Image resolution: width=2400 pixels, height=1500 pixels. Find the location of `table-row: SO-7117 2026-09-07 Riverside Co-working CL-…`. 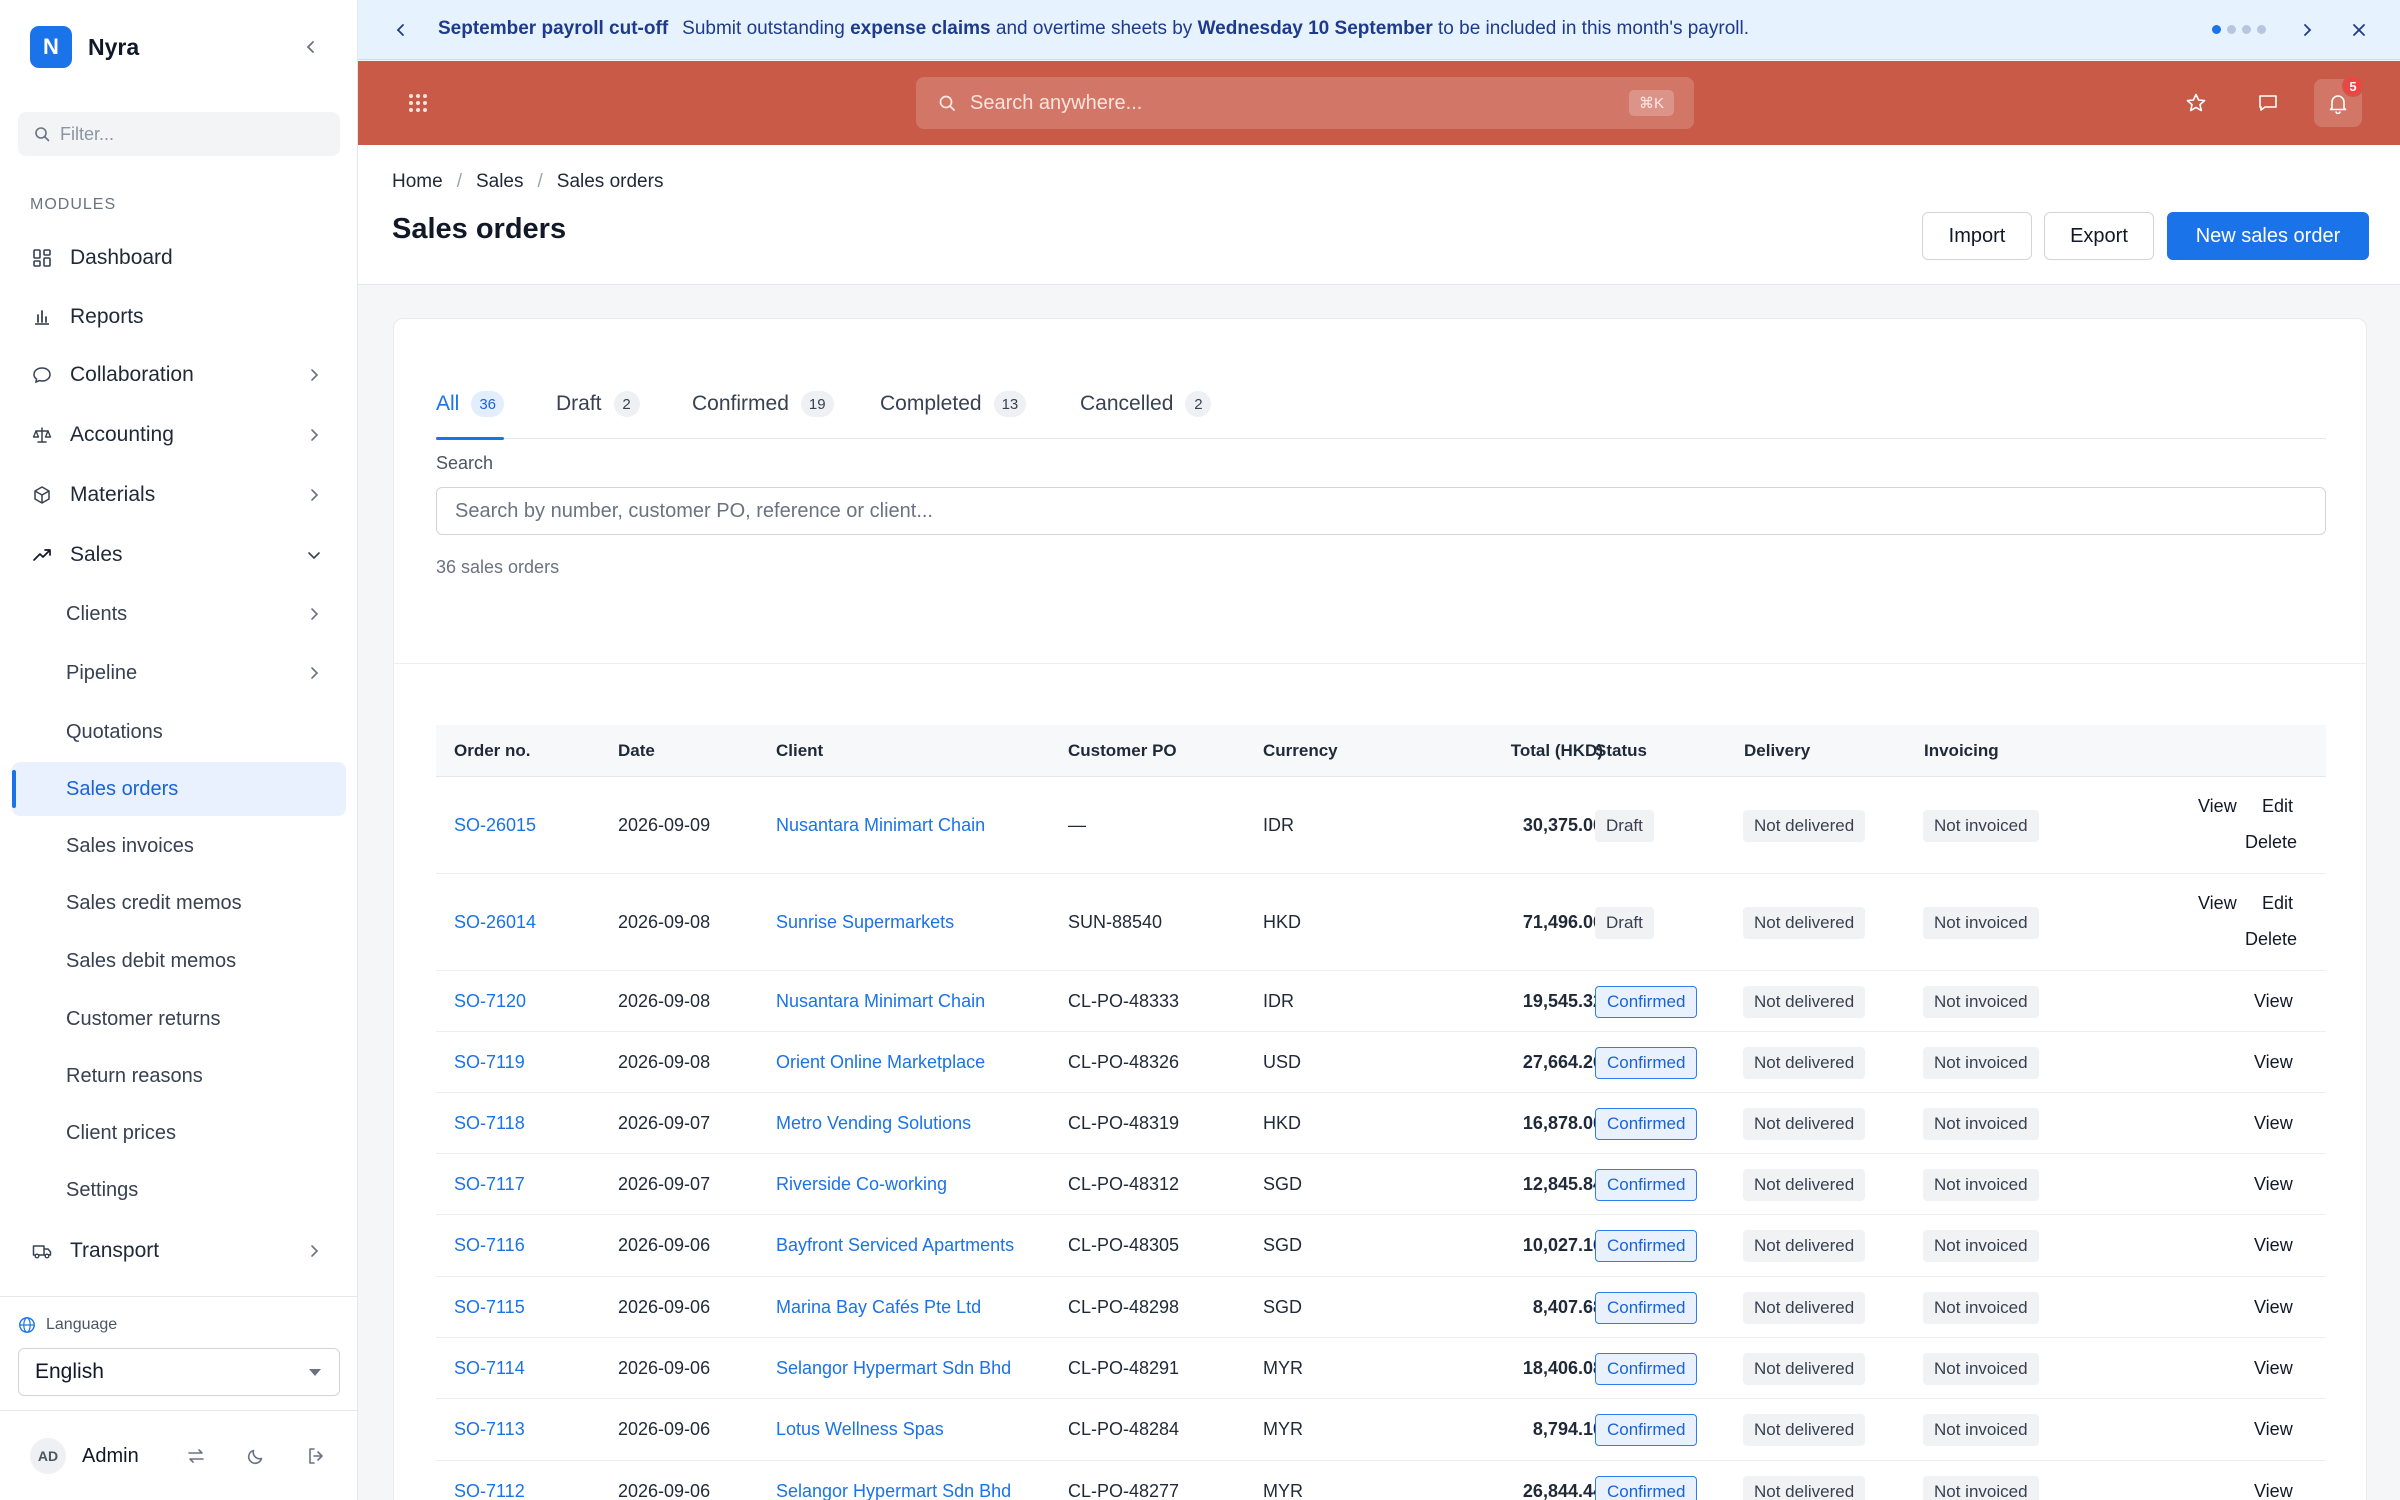

table-row: SO-7117 2026-09-07 Riverside Co-working CL-… is located at coordinates (1381, 1184).